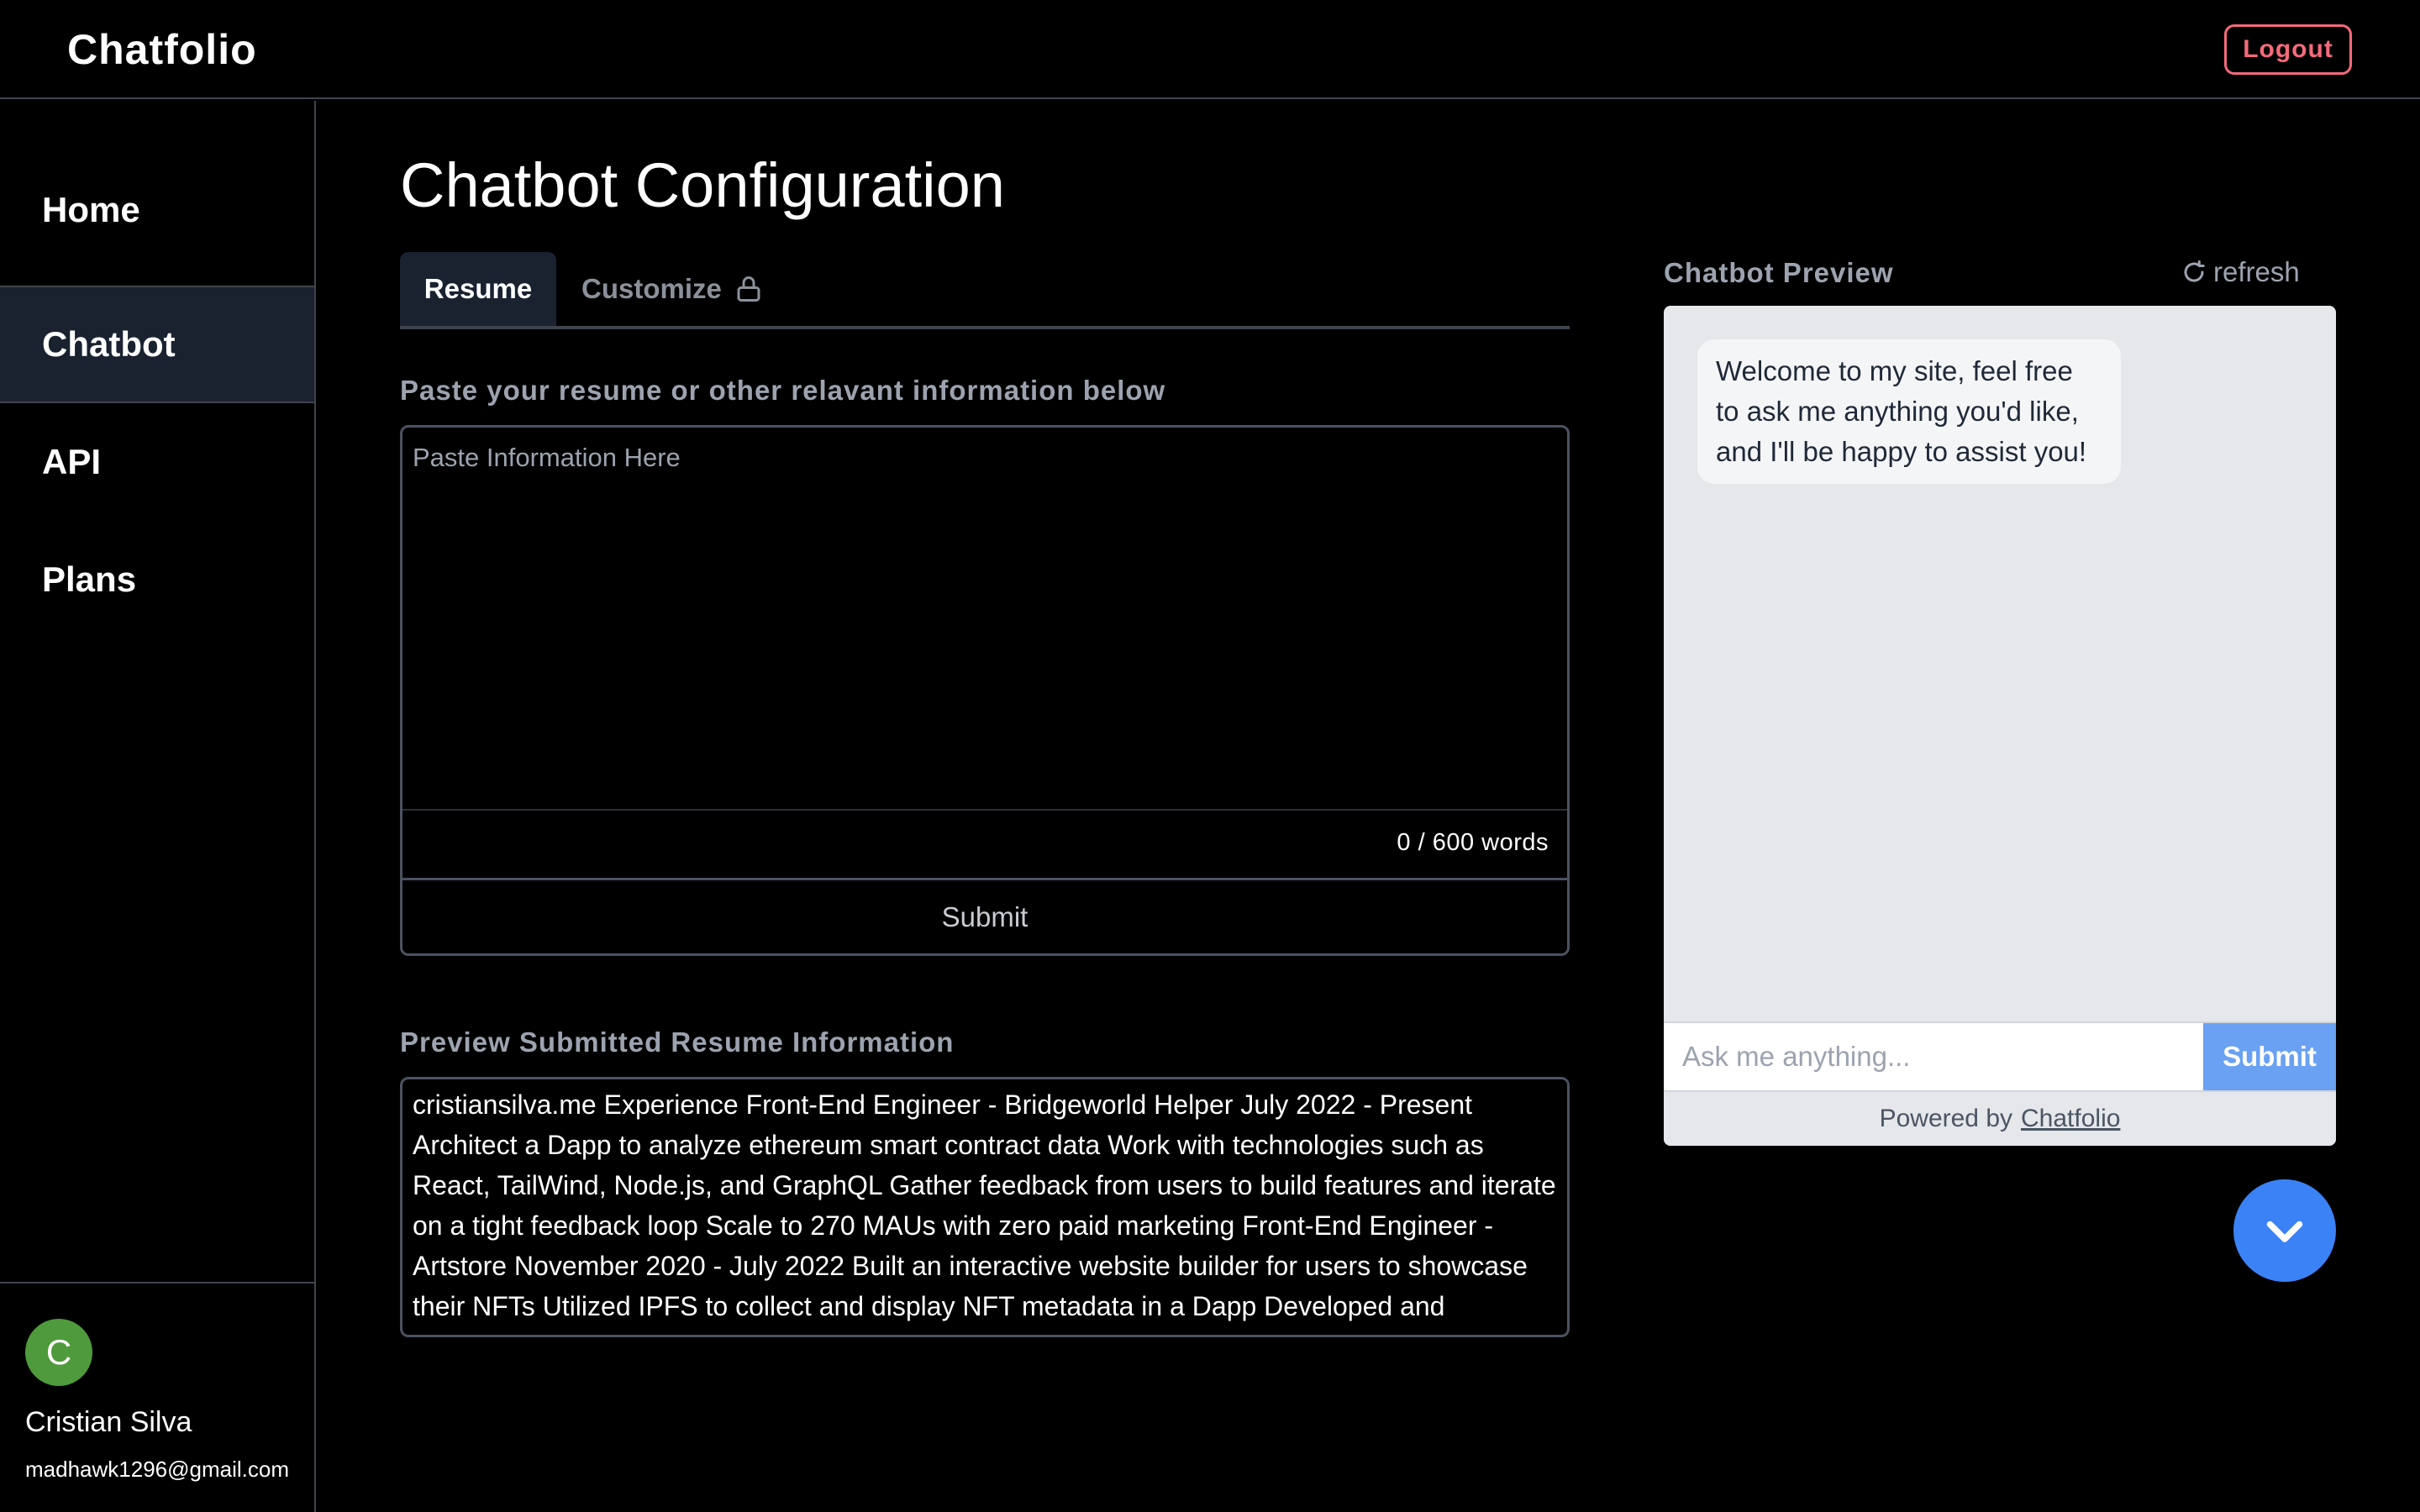 This screenshot has height=1512, width=2420. What do you see at coordinates (985, 290) in the screenshot?
I see `config-tabs: Resume Customize` at bounding box center [985, 290].